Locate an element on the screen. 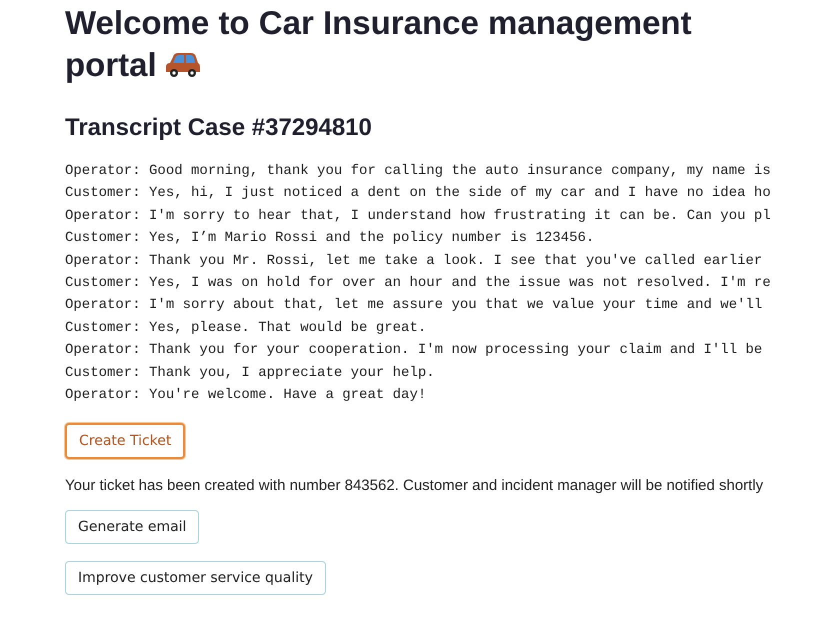  transcript-line: Customer: Thank you, I appreciate your help. is located at coordinates (250, 373).